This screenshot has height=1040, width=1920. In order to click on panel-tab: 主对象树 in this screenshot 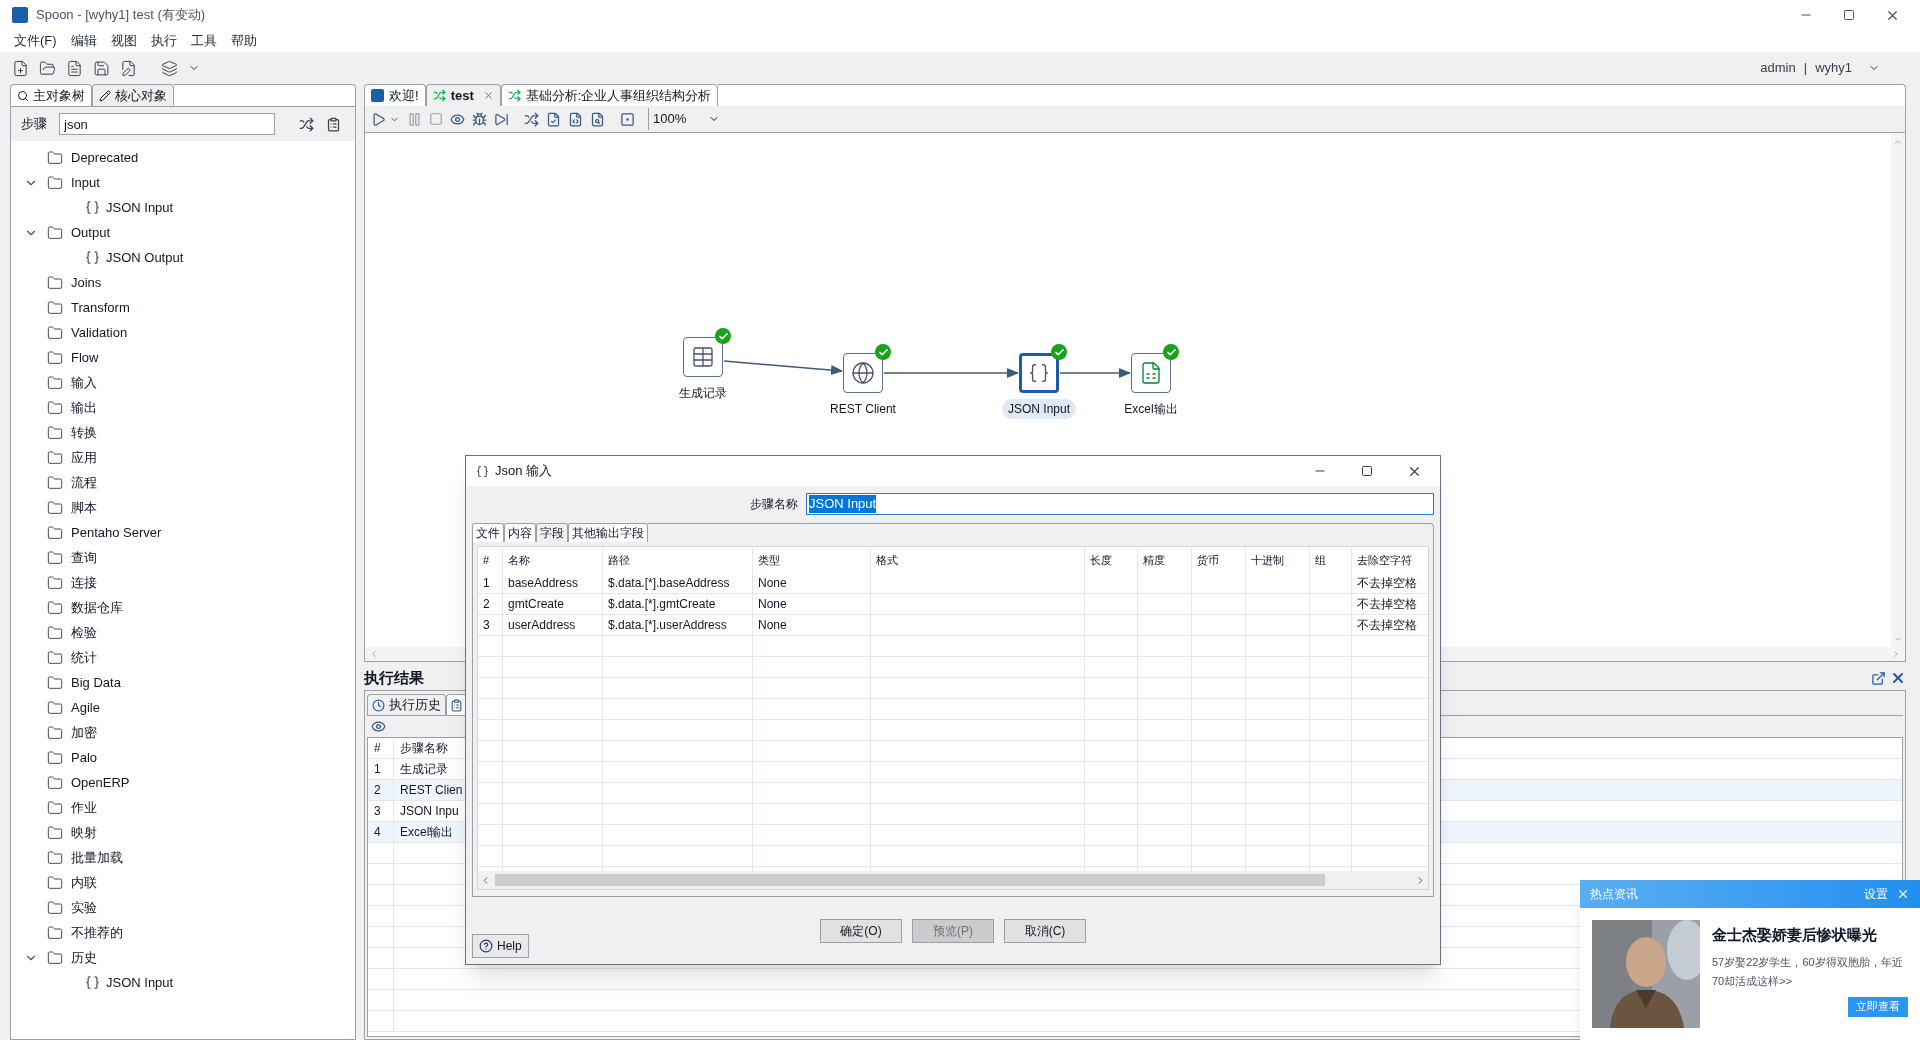, I will do `click(51, 95)`.